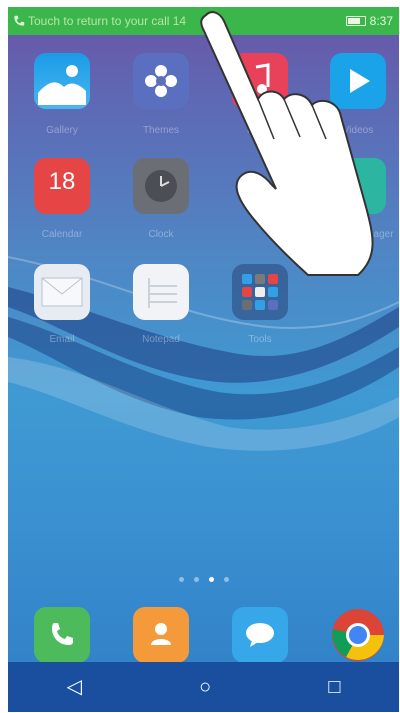 This screenshot has width=400, height=713. What do you see at coordinates (203, 579) in the screenshot?
I see `page-indicator` at bounding box center [203, 579].